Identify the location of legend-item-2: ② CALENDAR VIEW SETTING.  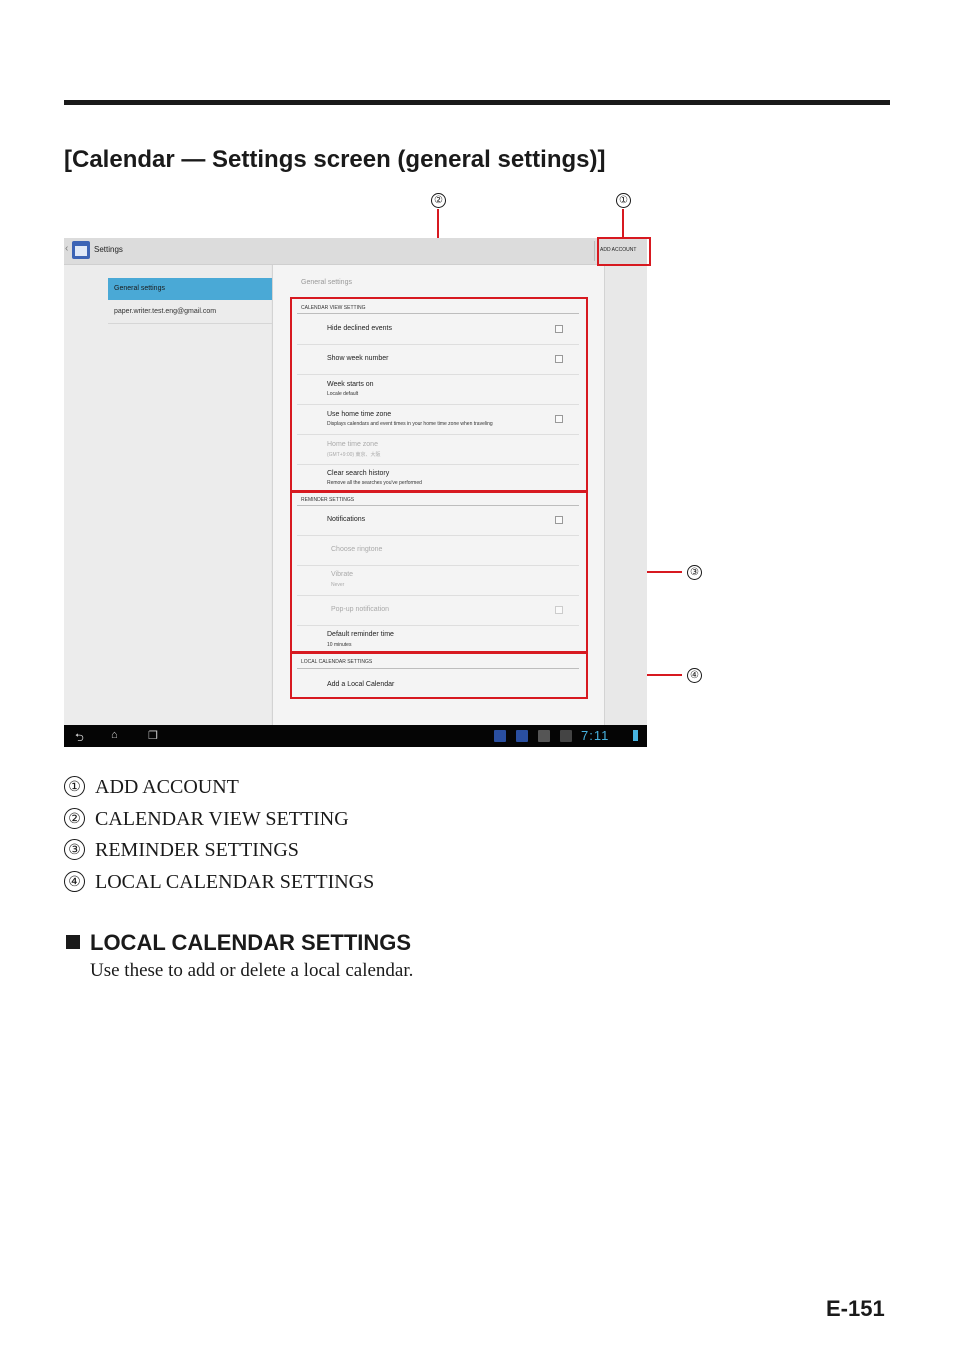
(206, 819).